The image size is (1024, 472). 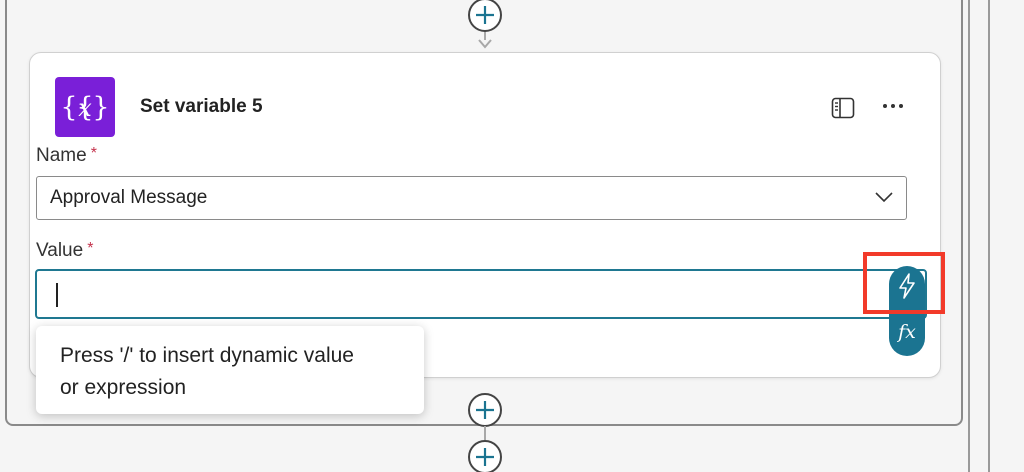 What do you see at coordinates (471, 198) in the screenshot?
I see `name-dropdown: Approval Message` at bounding box center [471, 198].